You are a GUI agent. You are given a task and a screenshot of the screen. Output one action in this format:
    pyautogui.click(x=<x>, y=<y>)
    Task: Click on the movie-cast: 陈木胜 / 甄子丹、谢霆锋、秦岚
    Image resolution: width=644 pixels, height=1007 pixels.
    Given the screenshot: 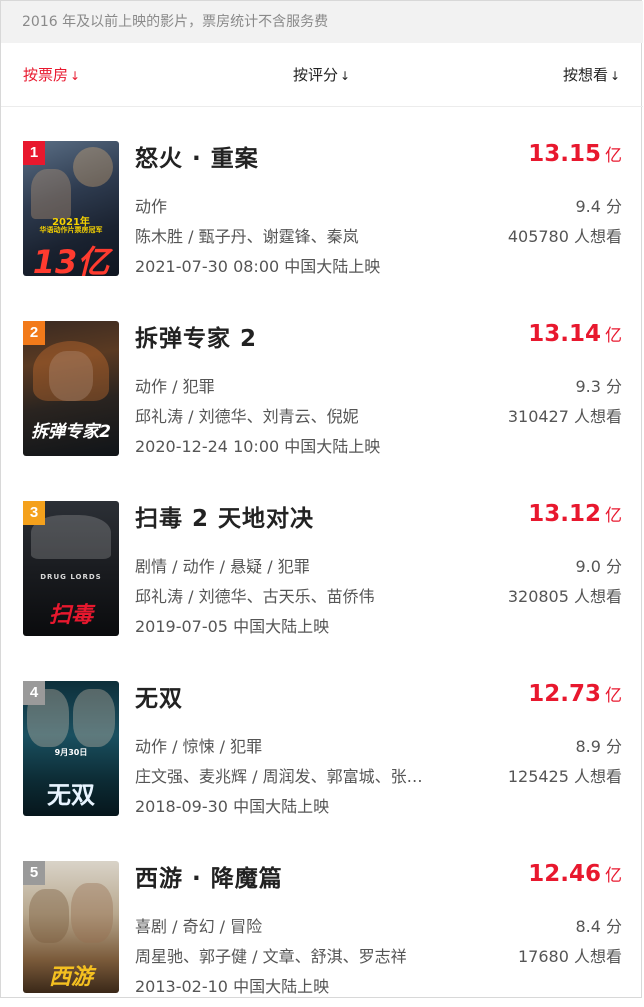 What is the action you would take?
    pyautogui.click(x=247, y=236)
    